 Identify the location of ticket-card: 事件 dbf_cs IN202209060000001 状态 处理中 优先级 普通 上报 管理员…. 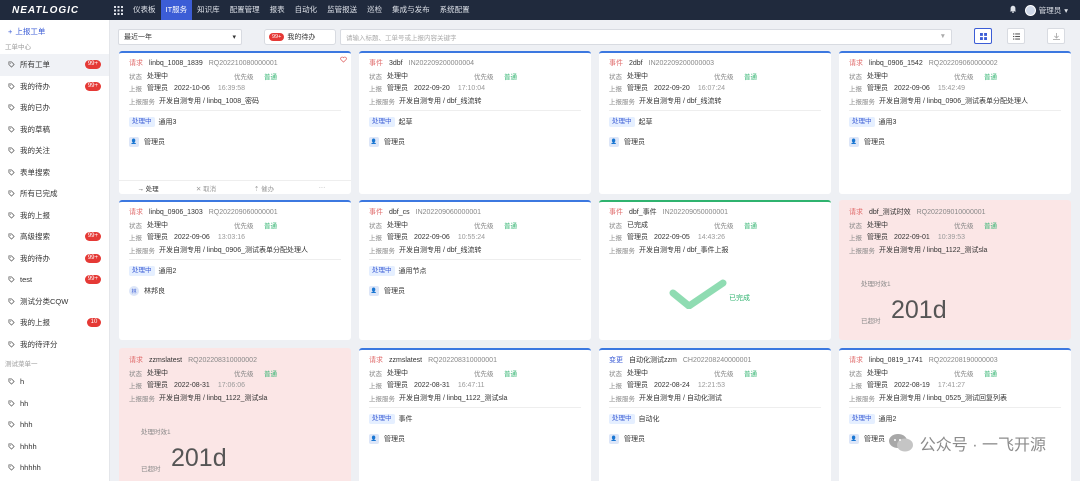
(475, 270).